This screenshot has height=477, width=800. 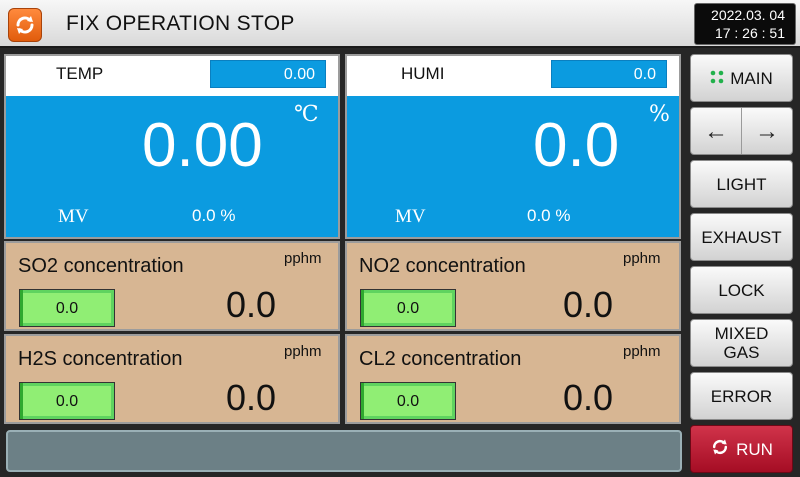 I want to click on temp-setpoint: 0.00, so click(x=268, y=74).